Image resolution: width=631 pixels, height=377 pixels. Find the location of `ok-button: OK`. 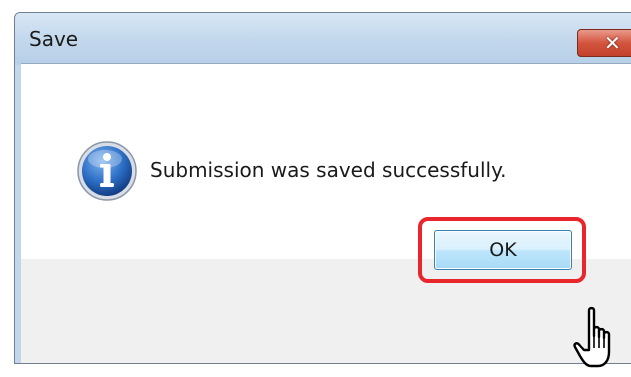

ok-button: OK is located at coordinates (503, 250).